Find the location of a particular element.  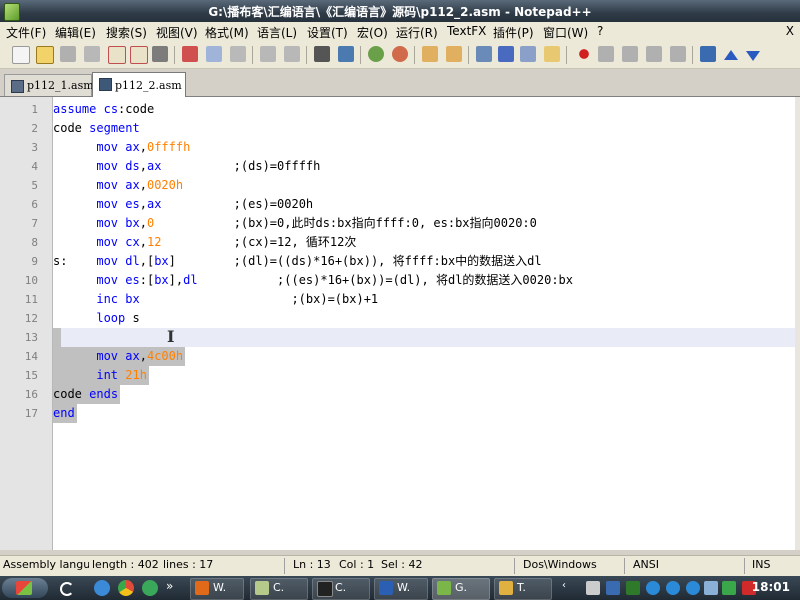

code-line: code segment is located at coordinates (96, 128).